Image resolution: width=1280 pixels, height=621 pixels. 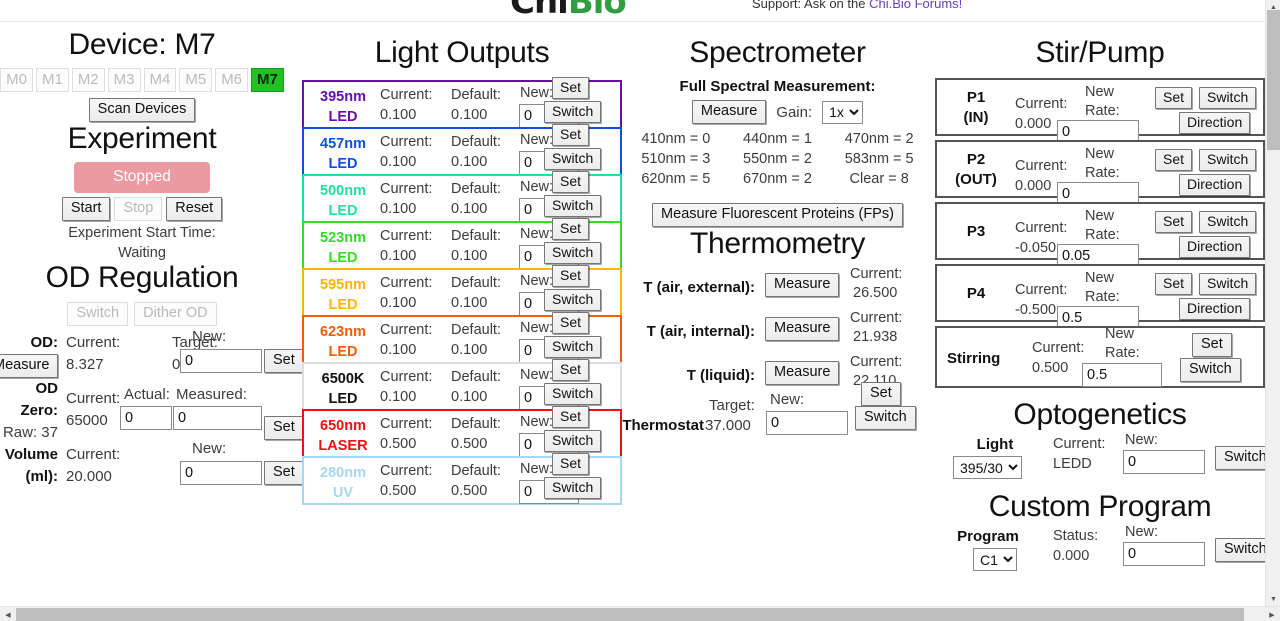 I want to click on device-button-m1: M1, so click(x=52, y=80).